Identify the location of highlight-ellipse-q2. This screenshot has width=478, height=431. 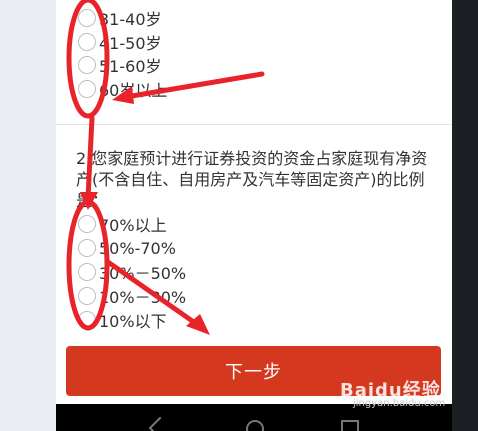
(88, 265).